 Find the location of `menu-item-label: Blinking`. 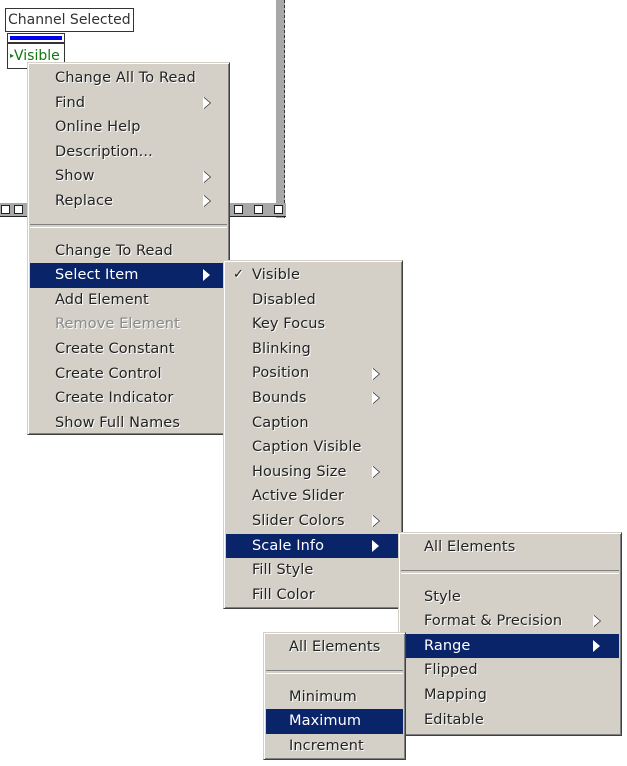

menu-item-label: Blinking is located at coordinates (281, 348).